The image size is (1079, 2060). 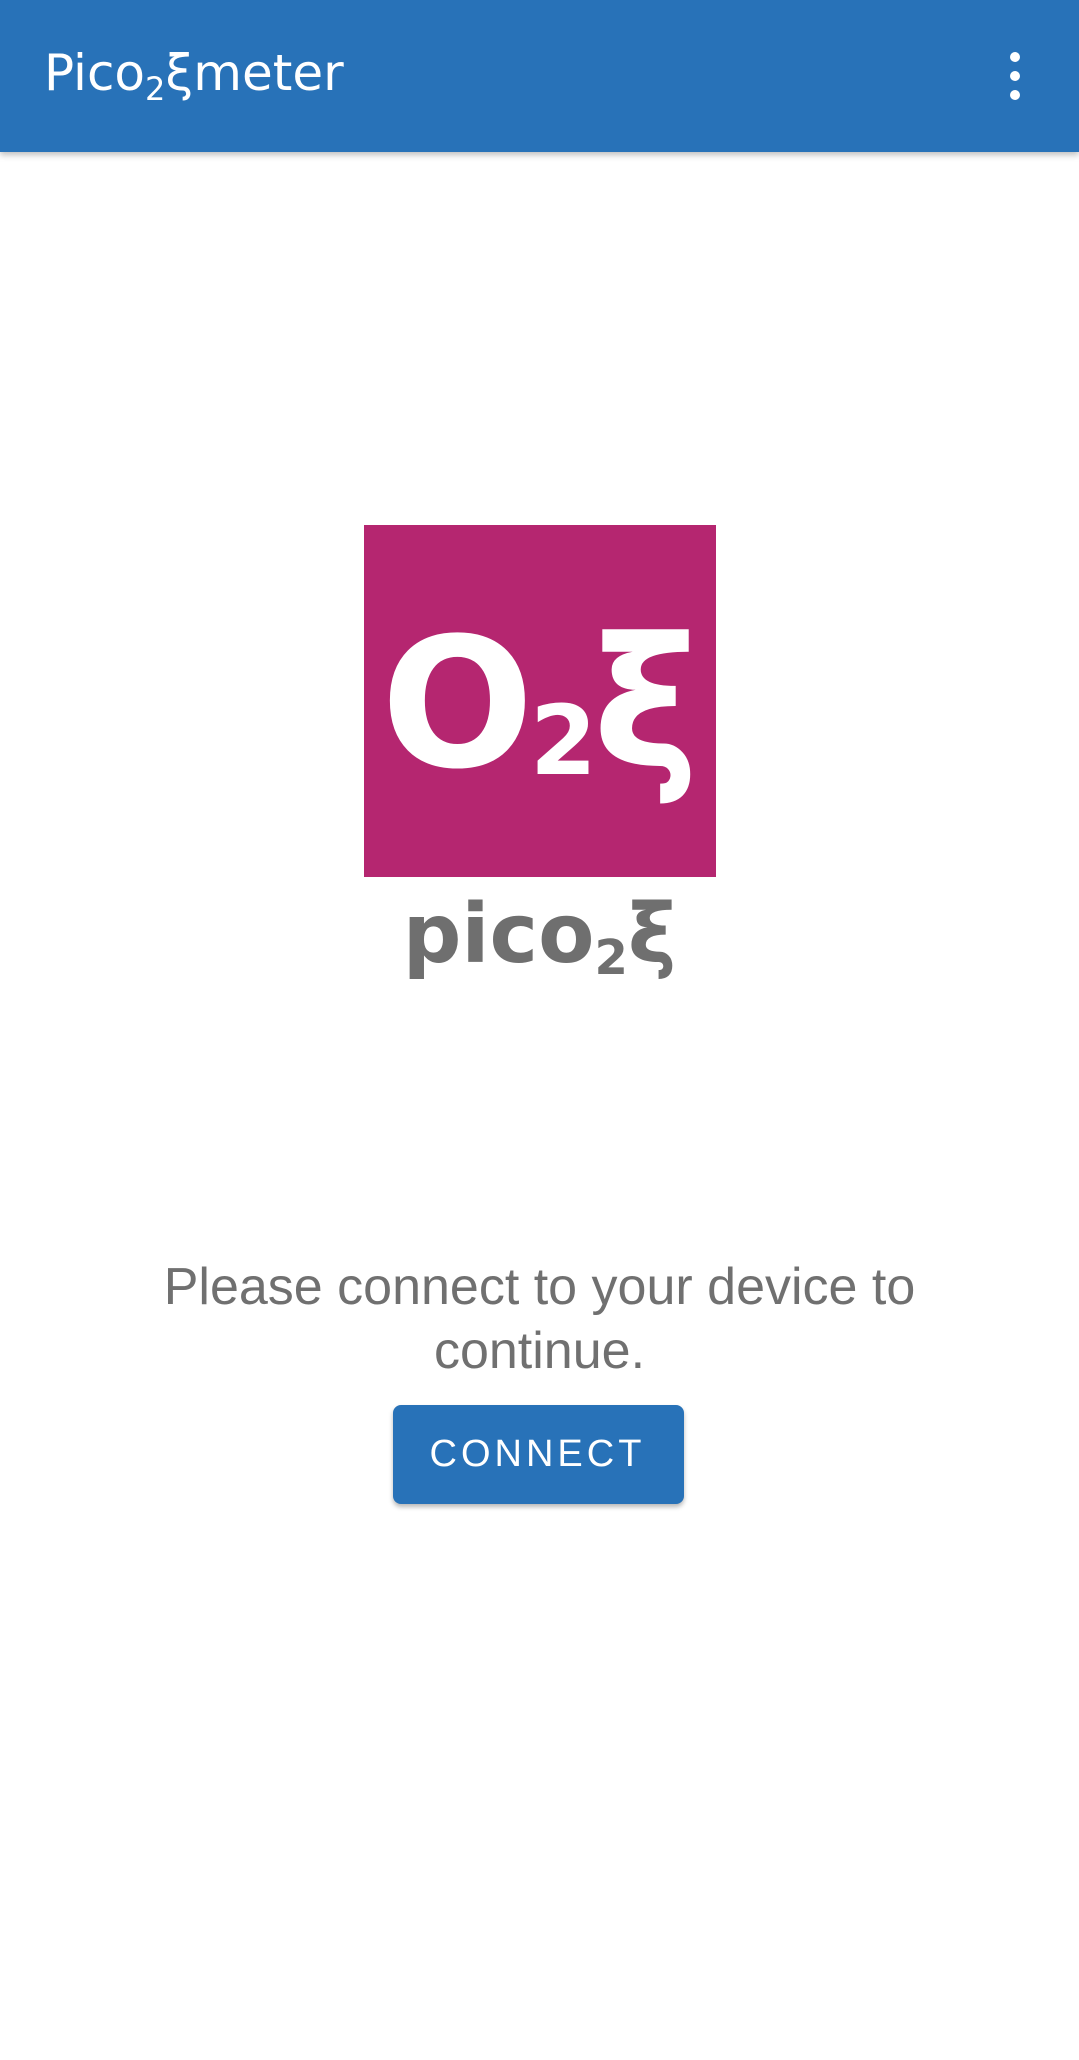 What do you see at coordinates (538, 1454) in the screenshot?
I see `connect-button: CONNECT` at bounding box center [538, 1454].